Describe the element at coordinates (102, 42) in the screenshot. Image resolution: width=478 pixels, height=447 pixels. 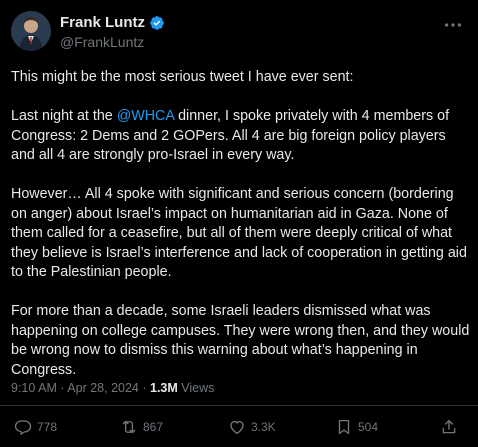
I see `author-handle: @FrankLuntz` at that location.